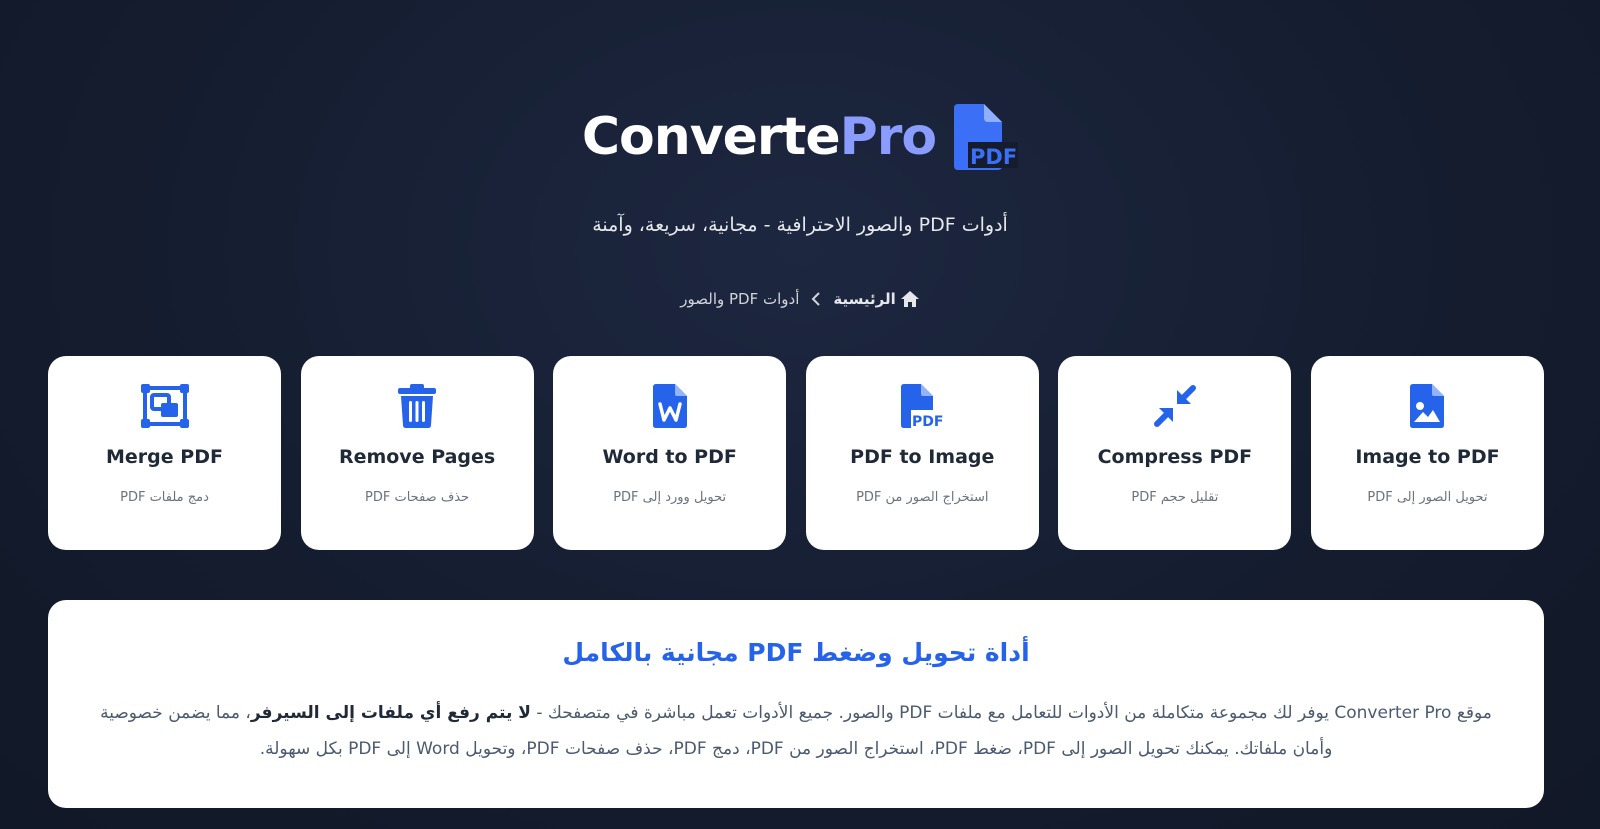 The width and height of the screenshot is (1600, 829). What do you see at coordinates (986, 137) in the screenshot?
I see `pdf-logo-icon: PDF` at bounding box center [986, 137].